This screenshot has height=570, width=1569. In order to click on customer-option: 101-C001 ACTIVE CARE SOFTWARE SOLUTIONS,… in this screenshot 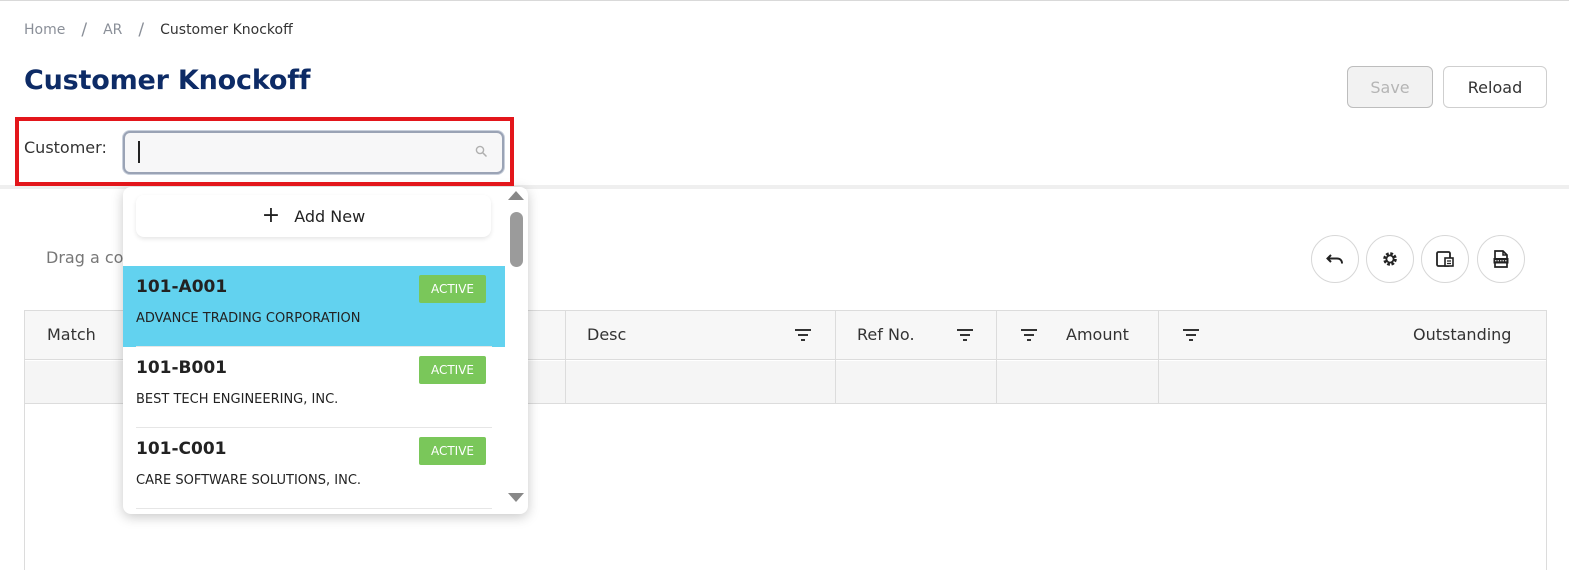, I will do `click(314, 468)`.